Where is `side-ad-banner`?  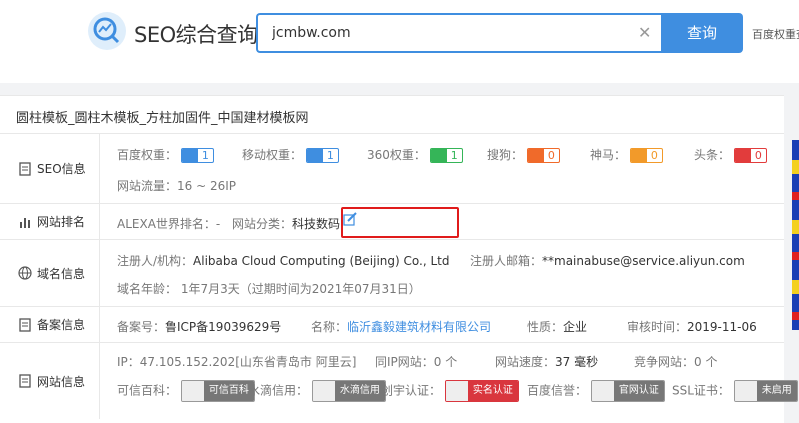
side-ad-banner is located at coordinates (795, 235).